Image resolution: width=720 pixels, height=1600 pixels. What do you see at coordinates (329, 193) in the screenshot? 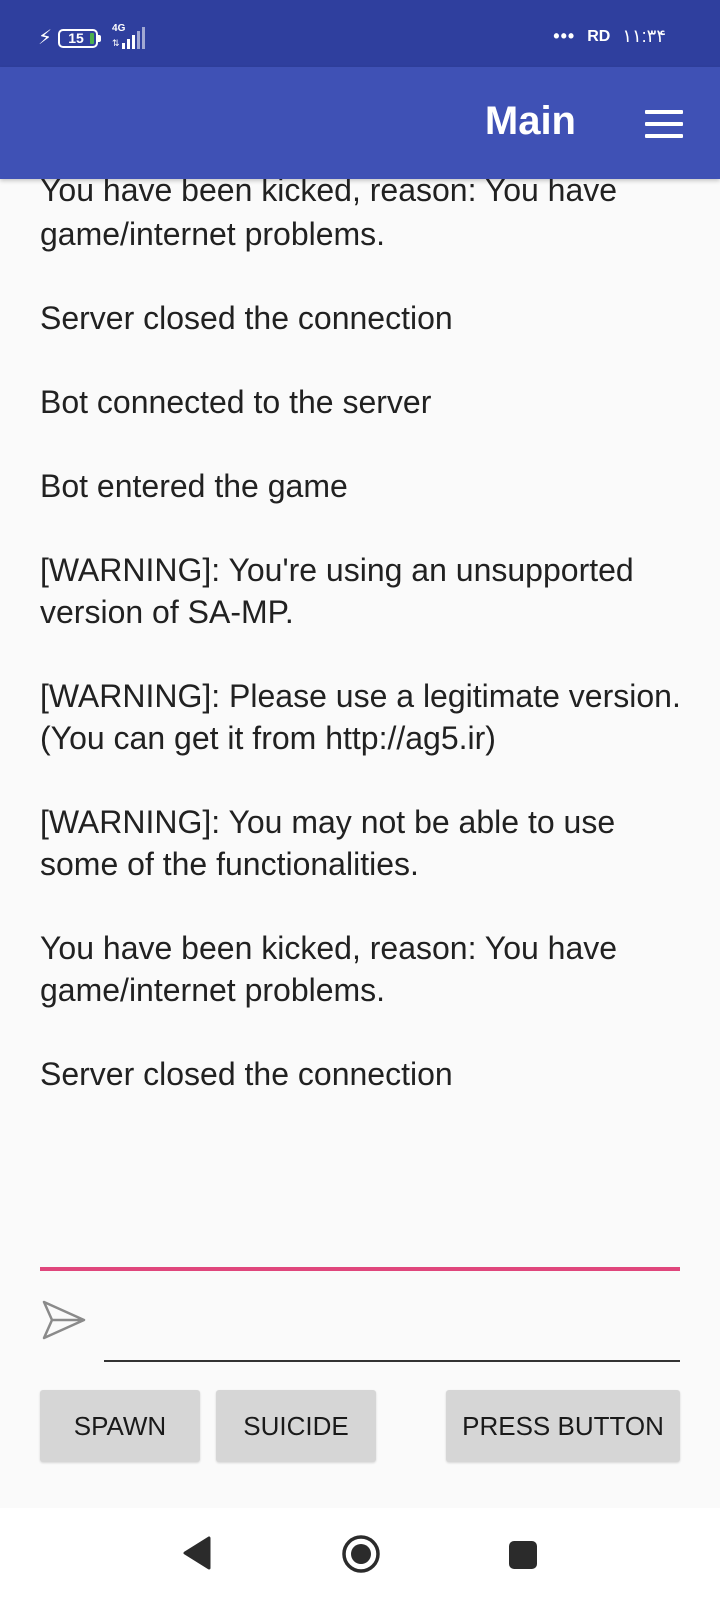
I see `log-partial-line: You have been kicked, reason: You have` at bounding box center [329, 193].